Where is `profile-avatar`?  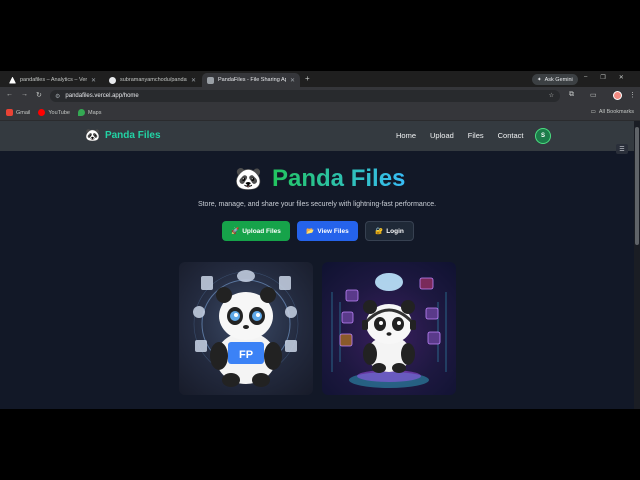
profile-avatar is located at coordinates (617, 95).